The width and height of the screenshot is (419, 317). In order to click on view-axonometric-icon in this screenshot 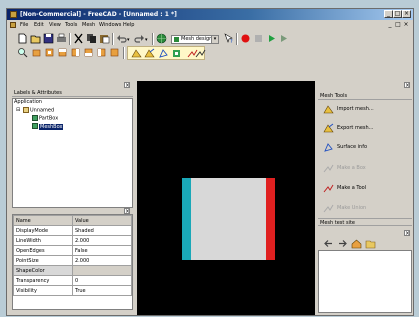, I will do `click(36, 52)`.